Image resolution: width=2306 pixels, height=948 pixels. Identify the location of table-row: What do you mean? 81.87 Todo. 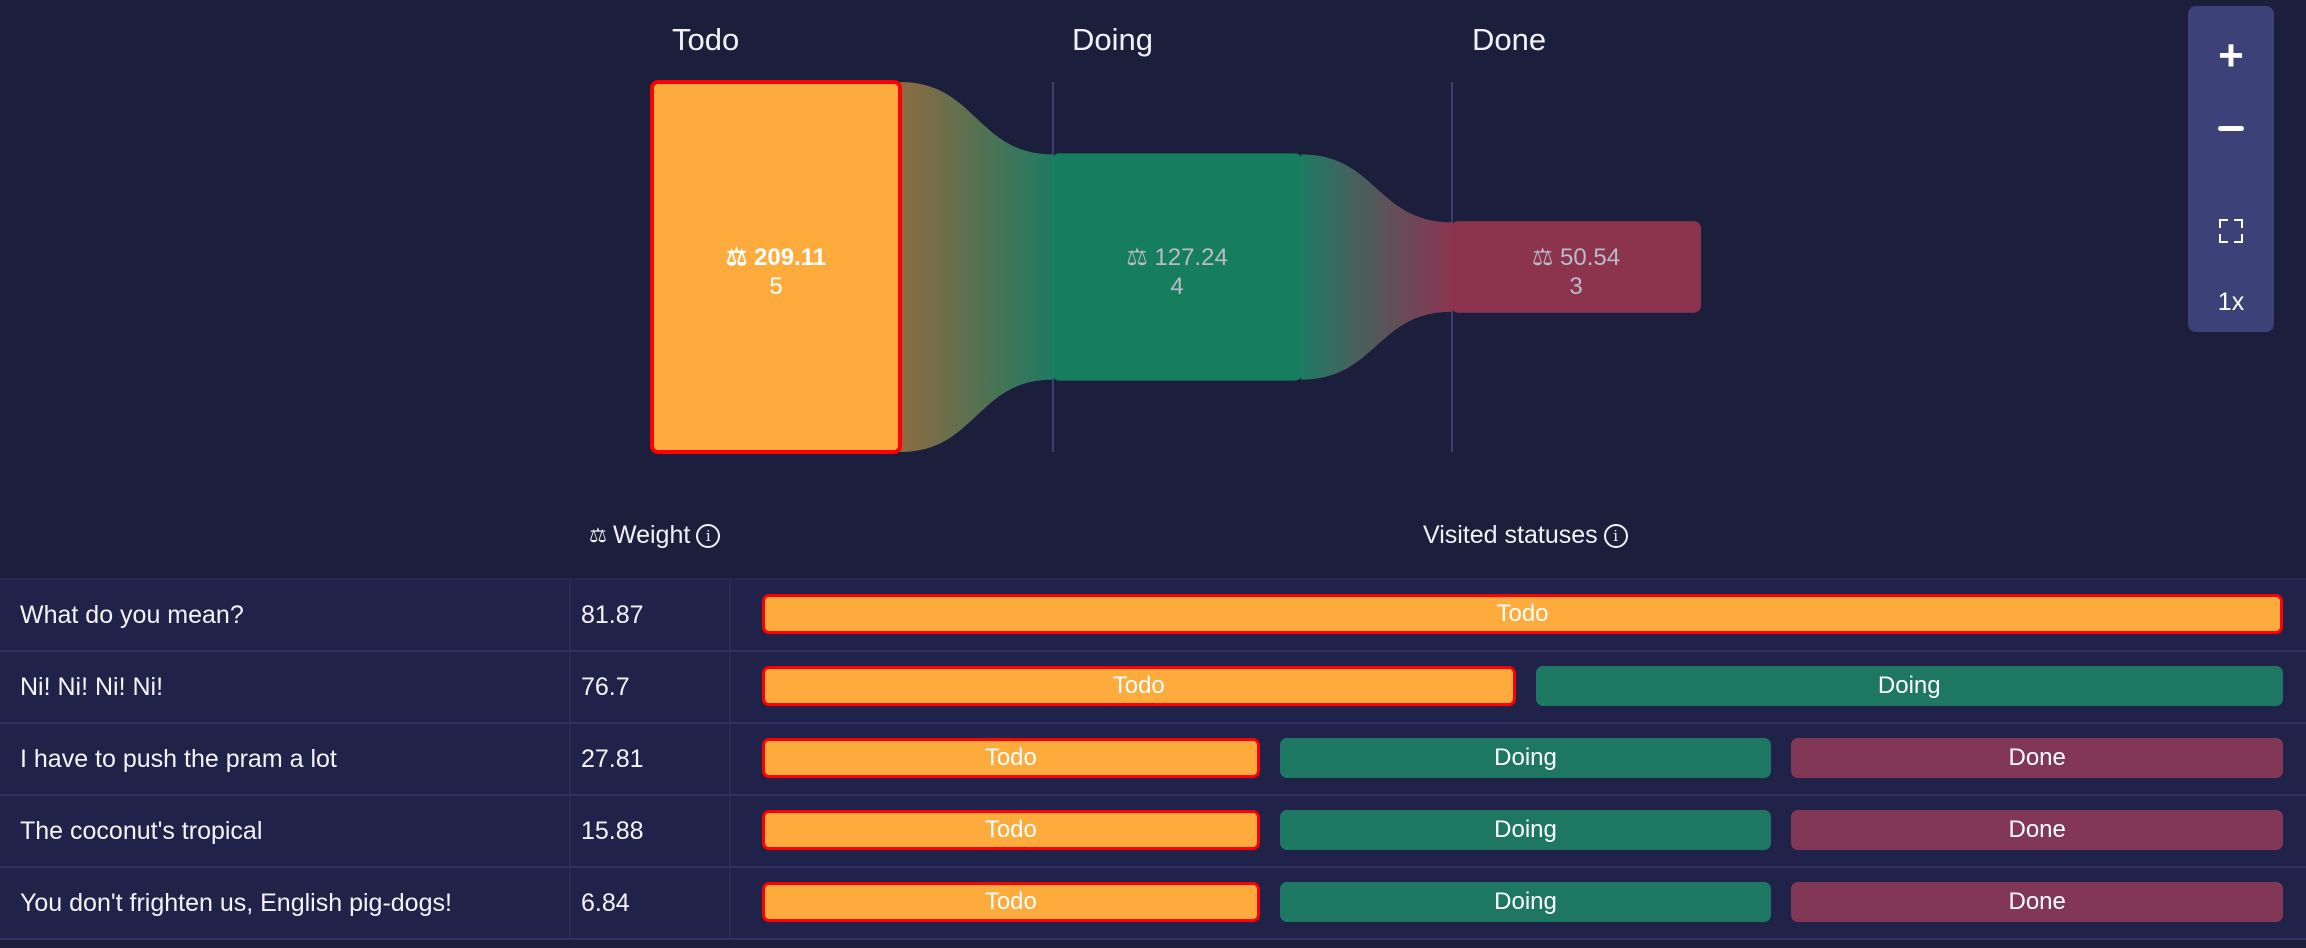
(1153, 615).